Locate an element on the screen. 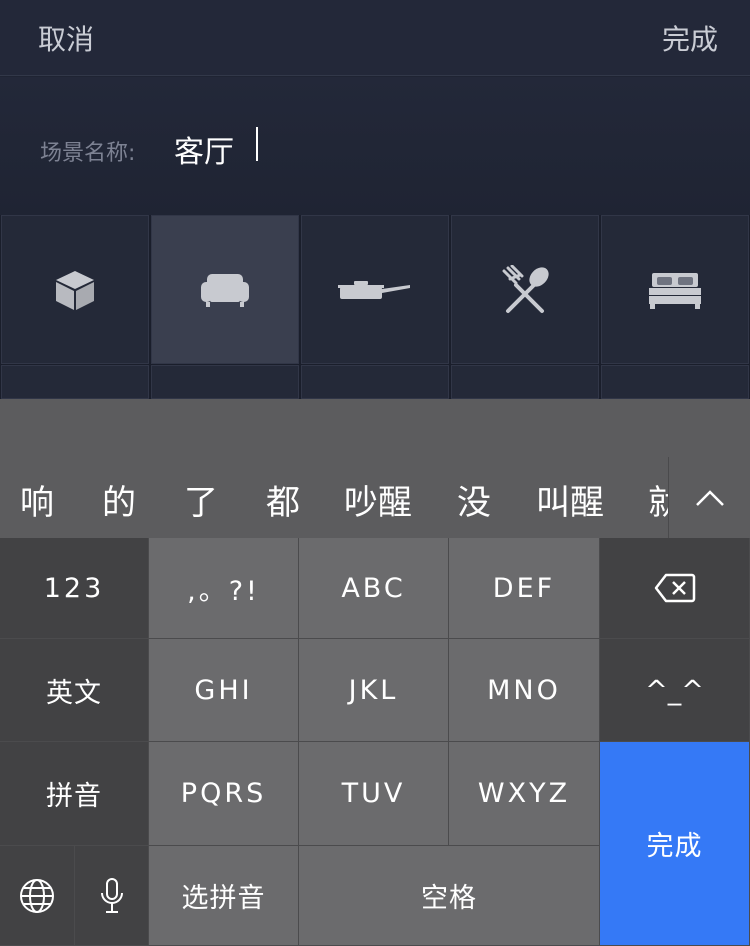  microphone-icon is located at coordinates (111, 895).